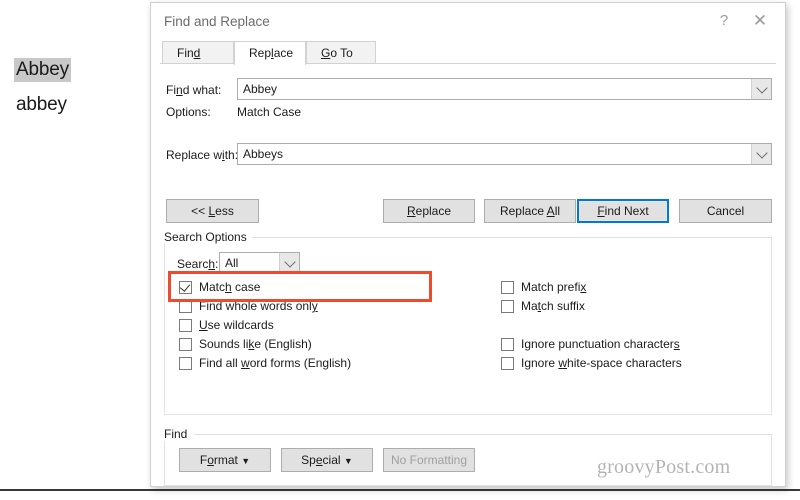 Image resolution: width=800 pixels, height=500 pixels. Describe the element at coordinates (724, 21) in the screenshot. I see `help-icon: ?` at that location.